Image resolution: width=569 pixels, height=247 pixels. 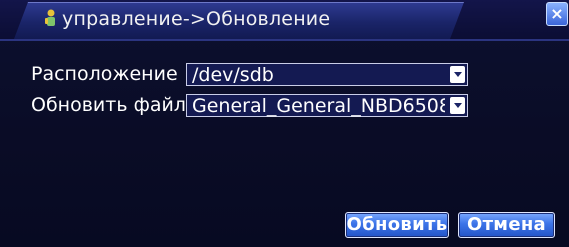 What do you see at coordinates (327, 74) in the screenshot?
I see `location-select: /dev/sdb` at bounding box center [327, 74].